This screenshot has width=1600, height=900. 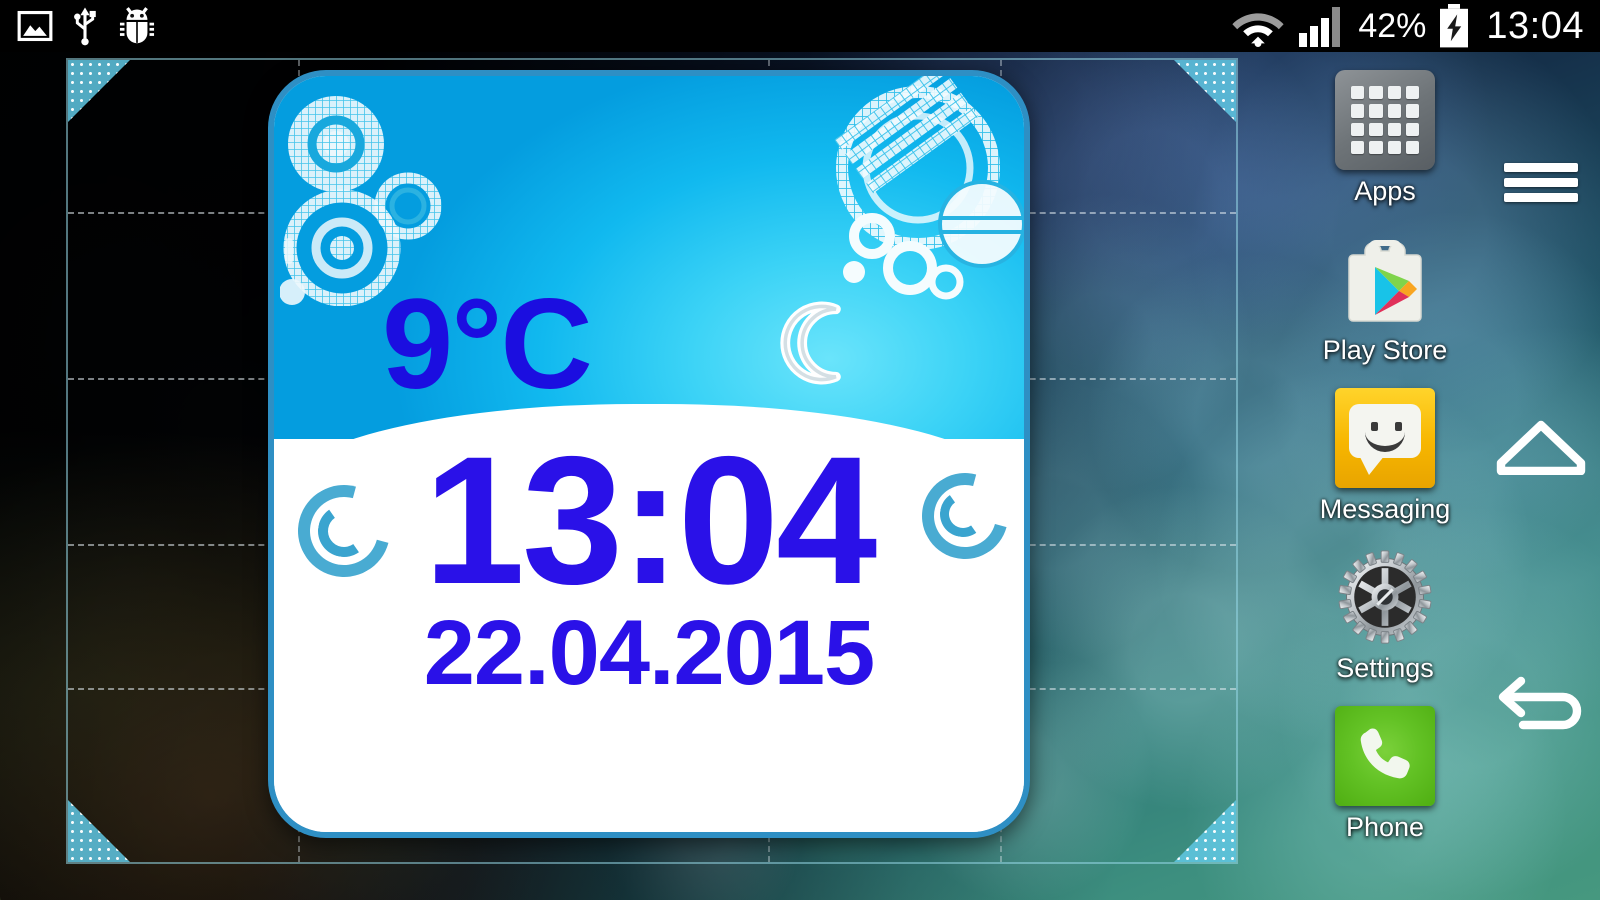 I want to click on settings-icon-box, so click(x=1385, y=597).